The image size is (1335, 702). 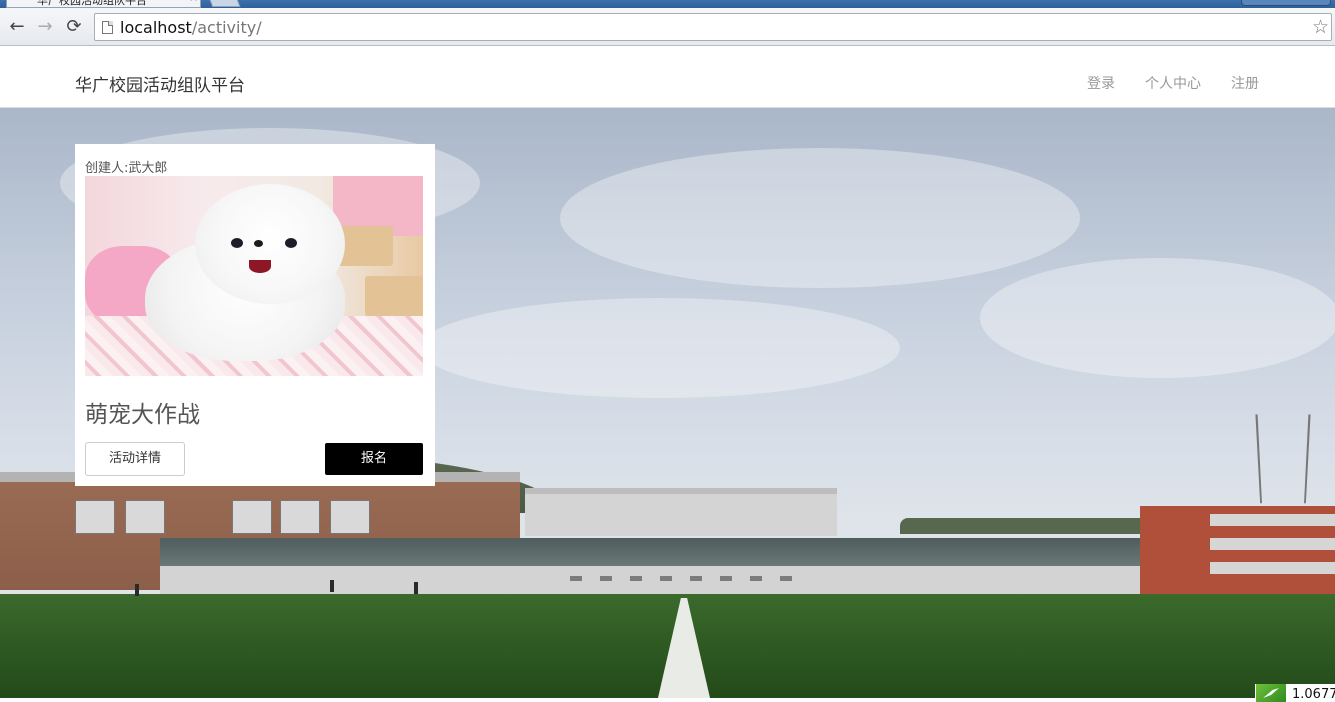 What do you see at coordinates (126, 168) in the screenshot?
I see `activity-creator: 创建人:武大郎` at bounding box center [126, 168].